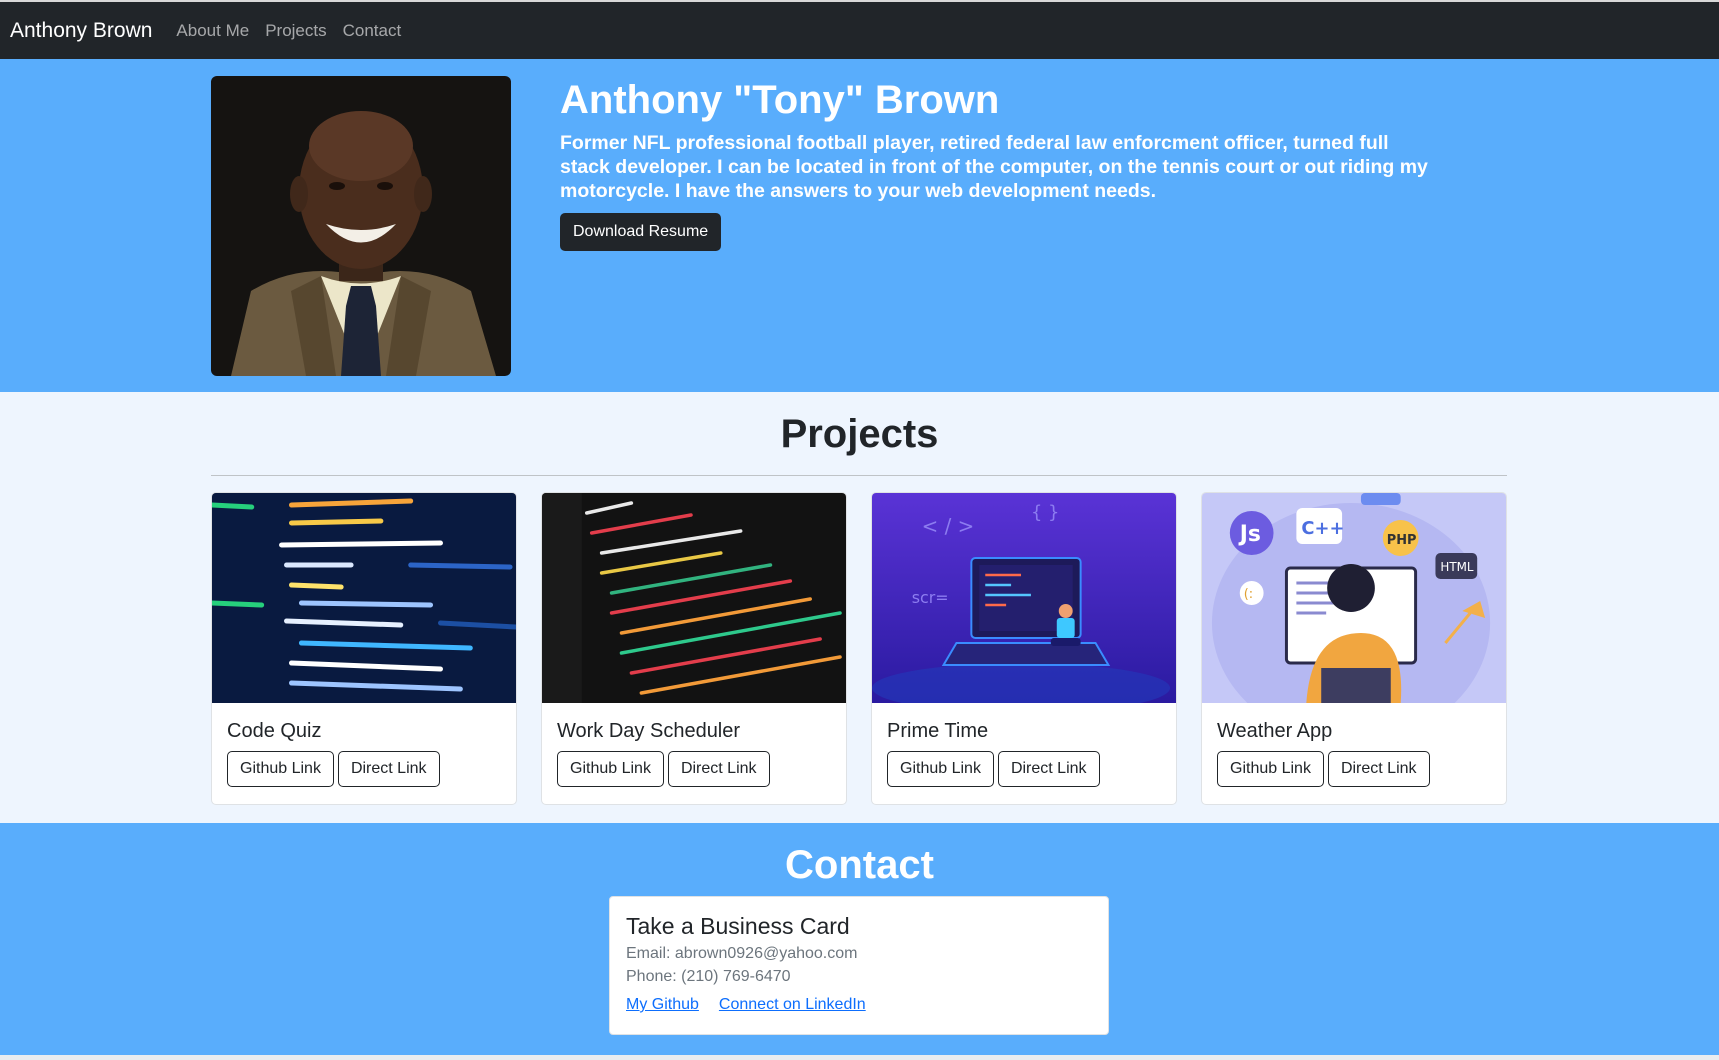 The image size is (1719, 1060). Describe the element at coordinates (738, 926) in the screenshot. I see `business-card-title: Take a Business Card` at that location.